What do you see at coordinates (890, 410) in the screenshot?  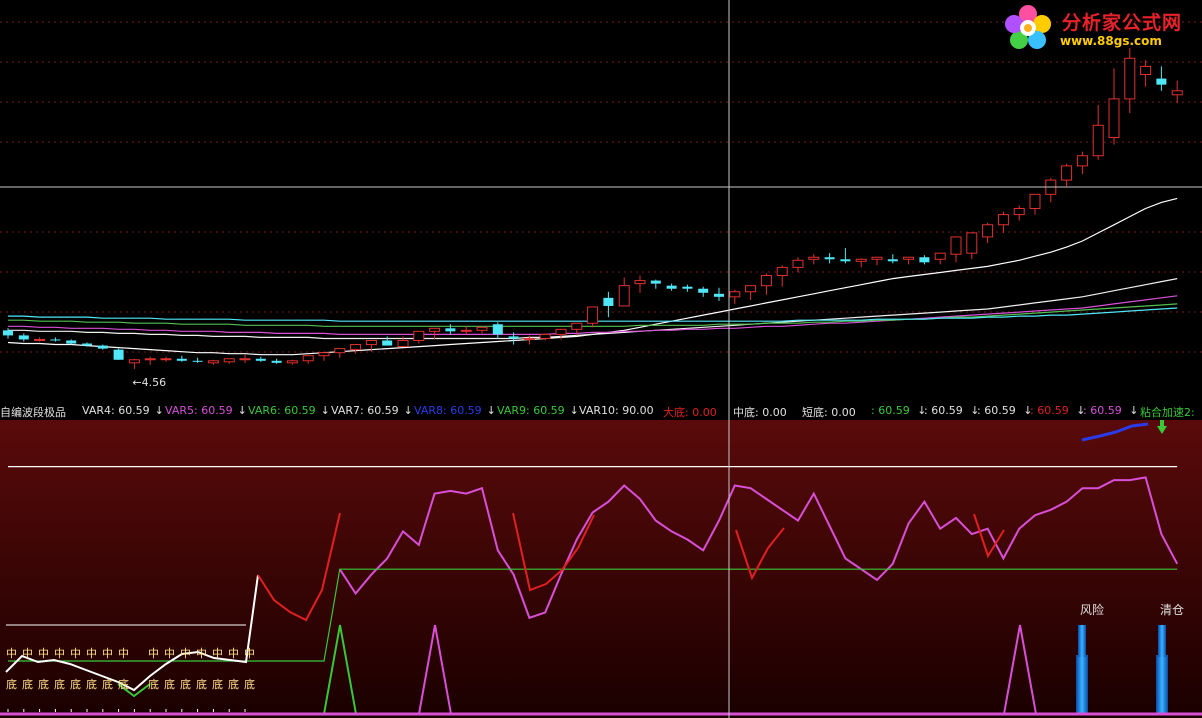 I see `header-item-11: : 60.59` at bounding box center [890, 410].